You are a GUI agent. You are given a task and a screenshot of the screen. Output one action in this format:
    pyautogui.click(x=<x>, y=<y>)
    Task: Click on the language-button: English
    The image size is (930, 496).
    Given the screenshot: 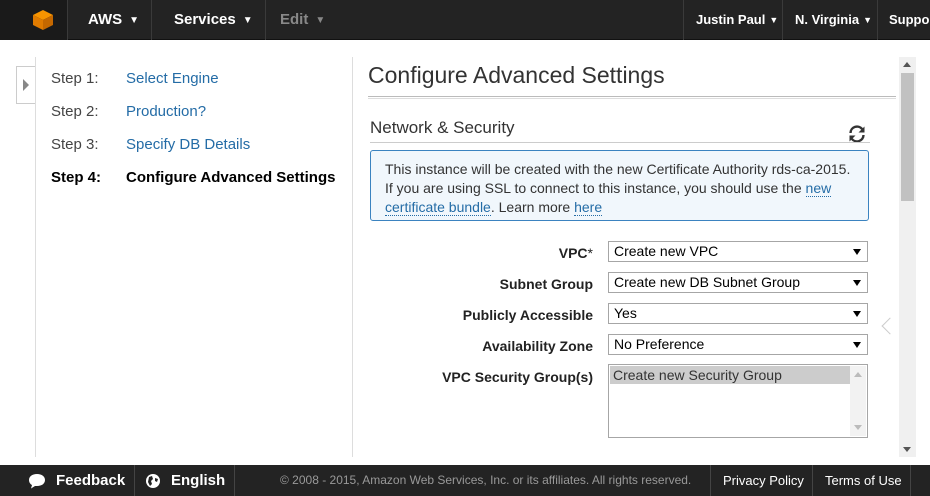 What is the action you would take?
    pyautogui.click(x=185, y=480)
    